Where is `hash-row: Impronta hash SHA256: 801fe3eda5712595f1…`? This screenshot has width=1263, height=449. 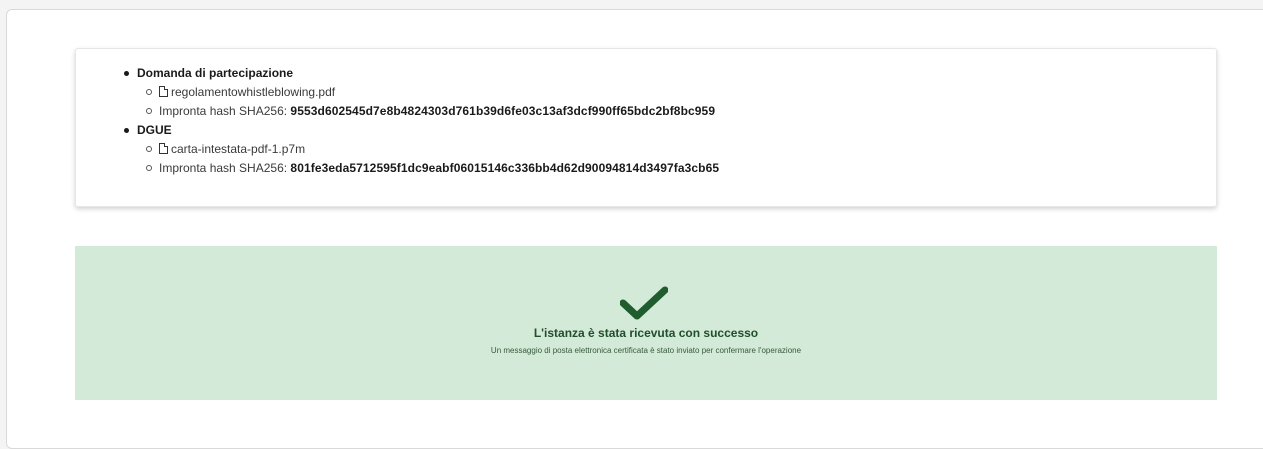 hash-row: Impronta hash SHA256: 801fe3eda5712595f1… is located at coordinates (428, 168).